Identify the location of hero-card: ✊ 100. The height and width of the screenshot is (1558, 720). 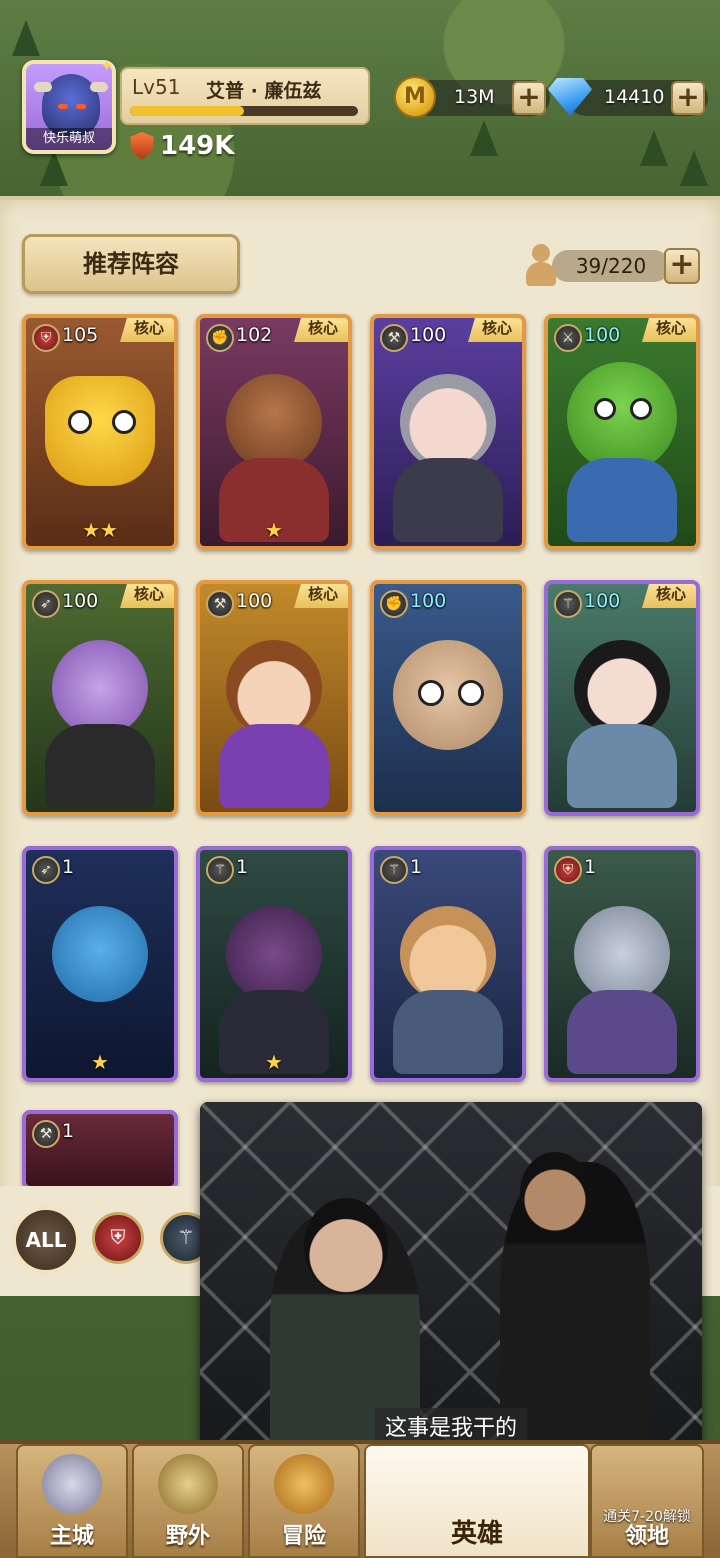
(448, 698).